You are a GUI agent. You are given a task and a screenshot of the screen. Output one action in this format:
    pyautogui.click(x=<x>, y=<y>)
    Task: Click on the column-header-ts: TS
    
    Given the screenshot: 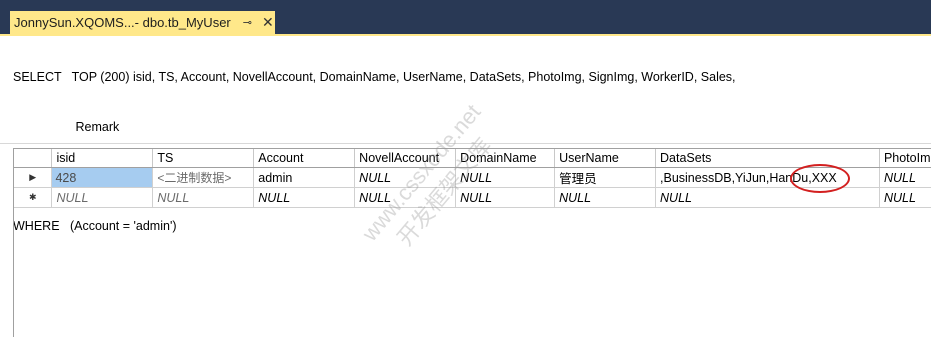 What is the action you would take?
    pyautogui.click(x=203, y=158)
    